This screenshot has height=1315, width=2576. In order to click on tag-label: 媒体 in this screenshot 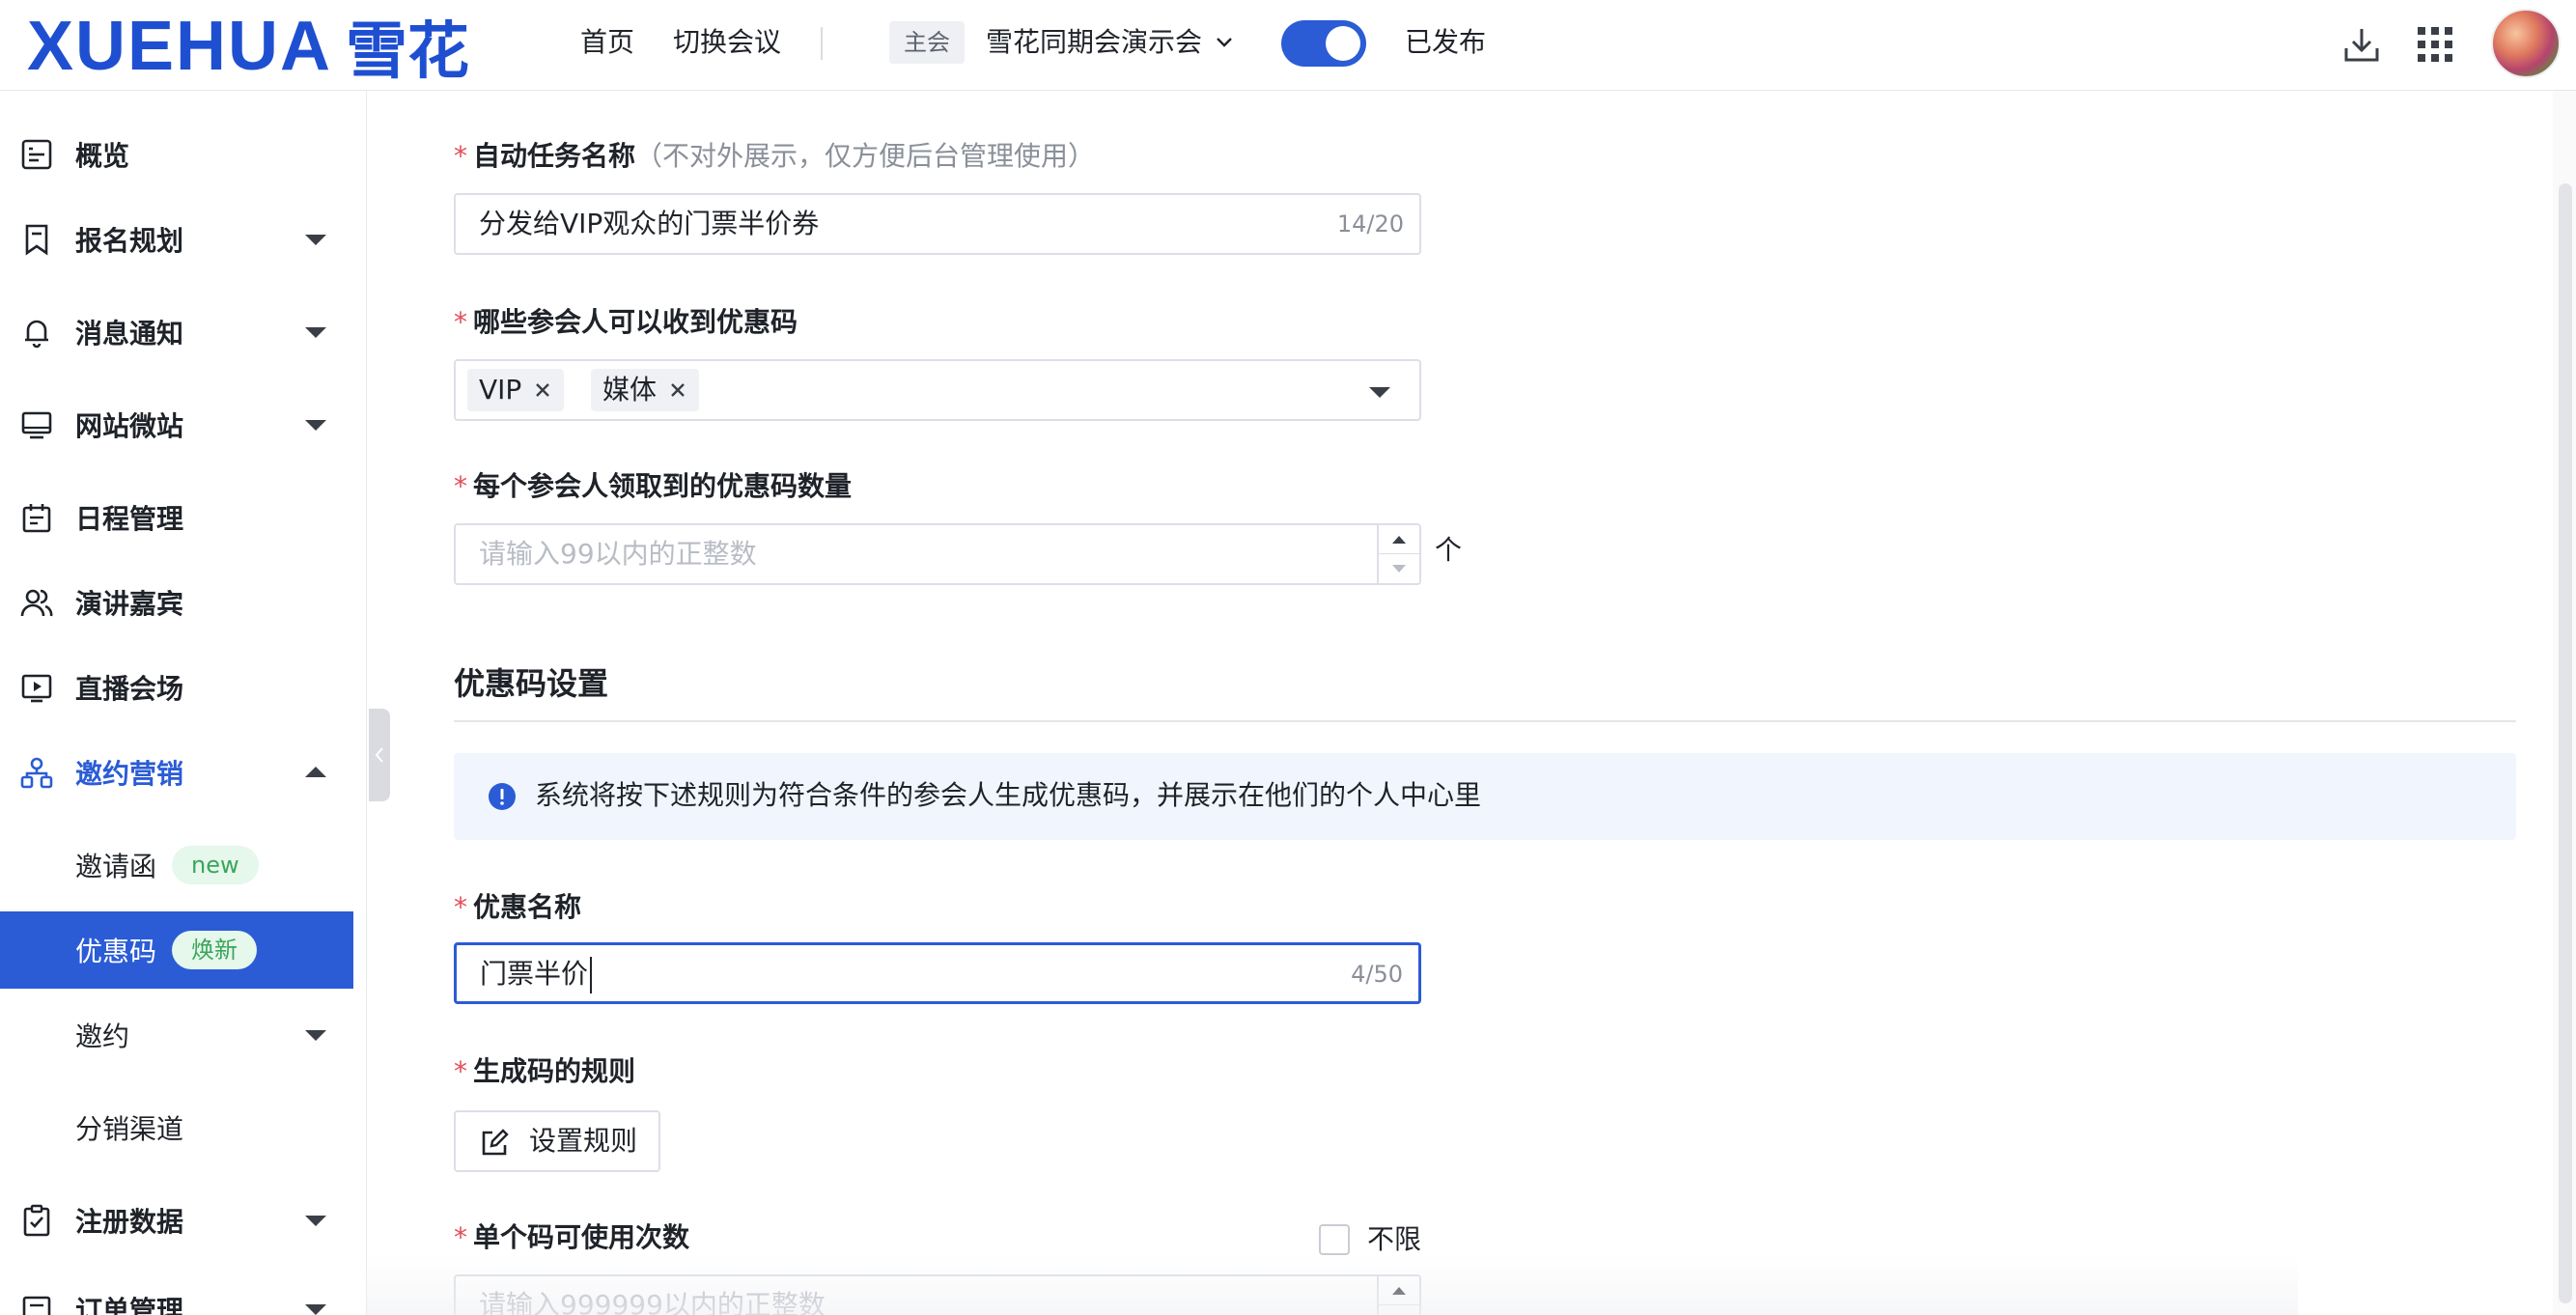, I will do `click(630, 390)`.